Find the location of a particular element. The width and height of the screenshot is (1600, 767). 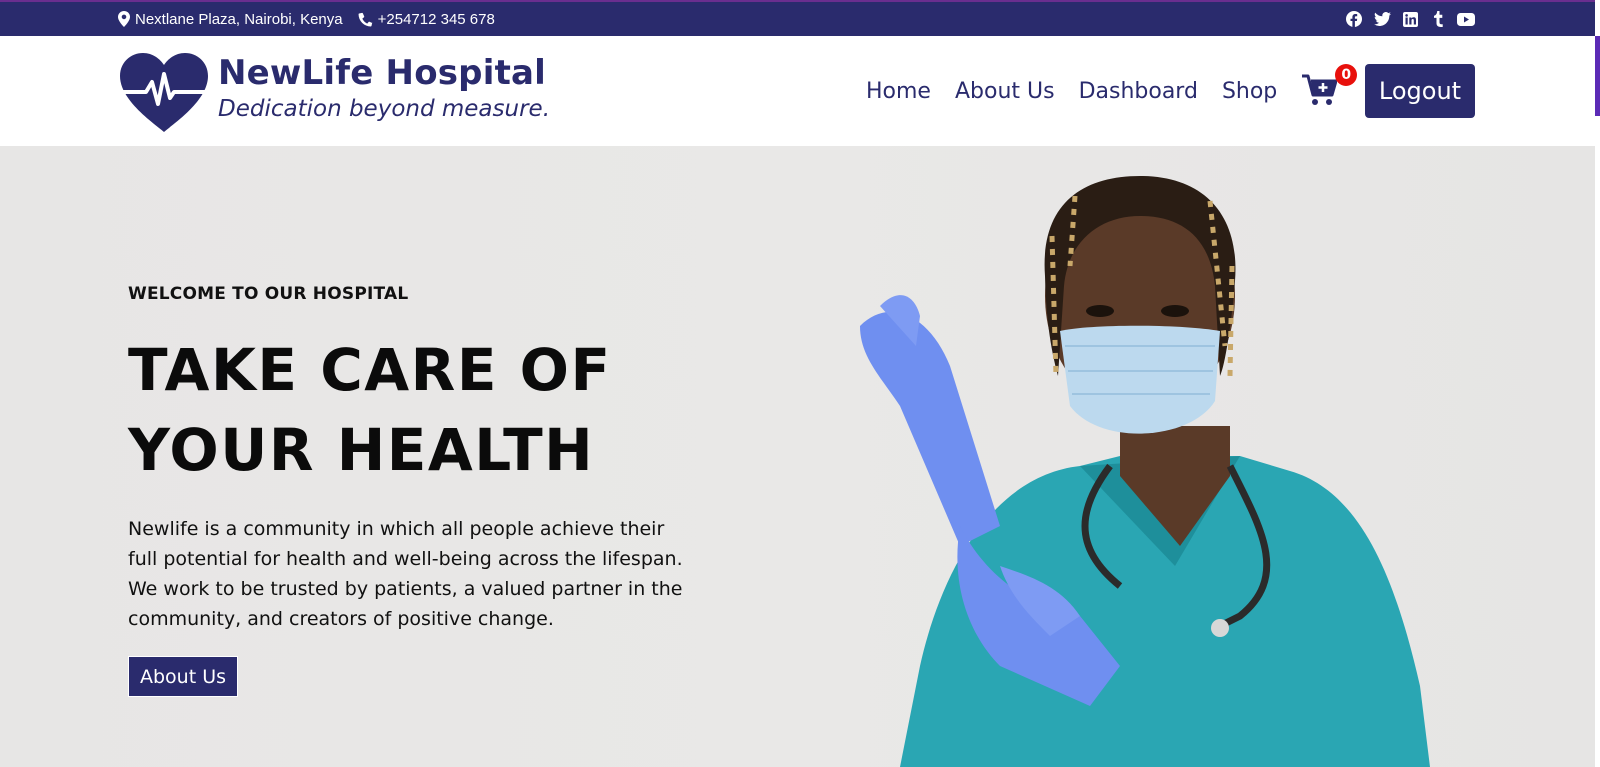

logout-button: Logout is located at coordinates (1420, 91).